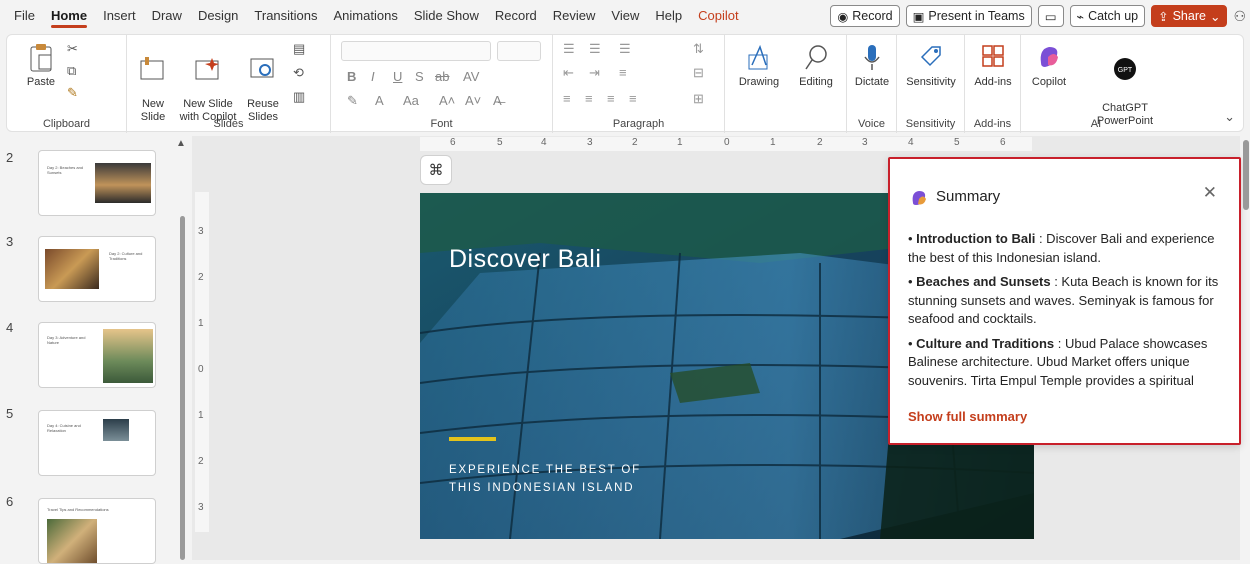 Image resolution: width=1250 pixels, height=564 pixels. Describe the element at coordinates (285, 16) in the screenshot. I see `tab-transitions: Transitions` at that location.